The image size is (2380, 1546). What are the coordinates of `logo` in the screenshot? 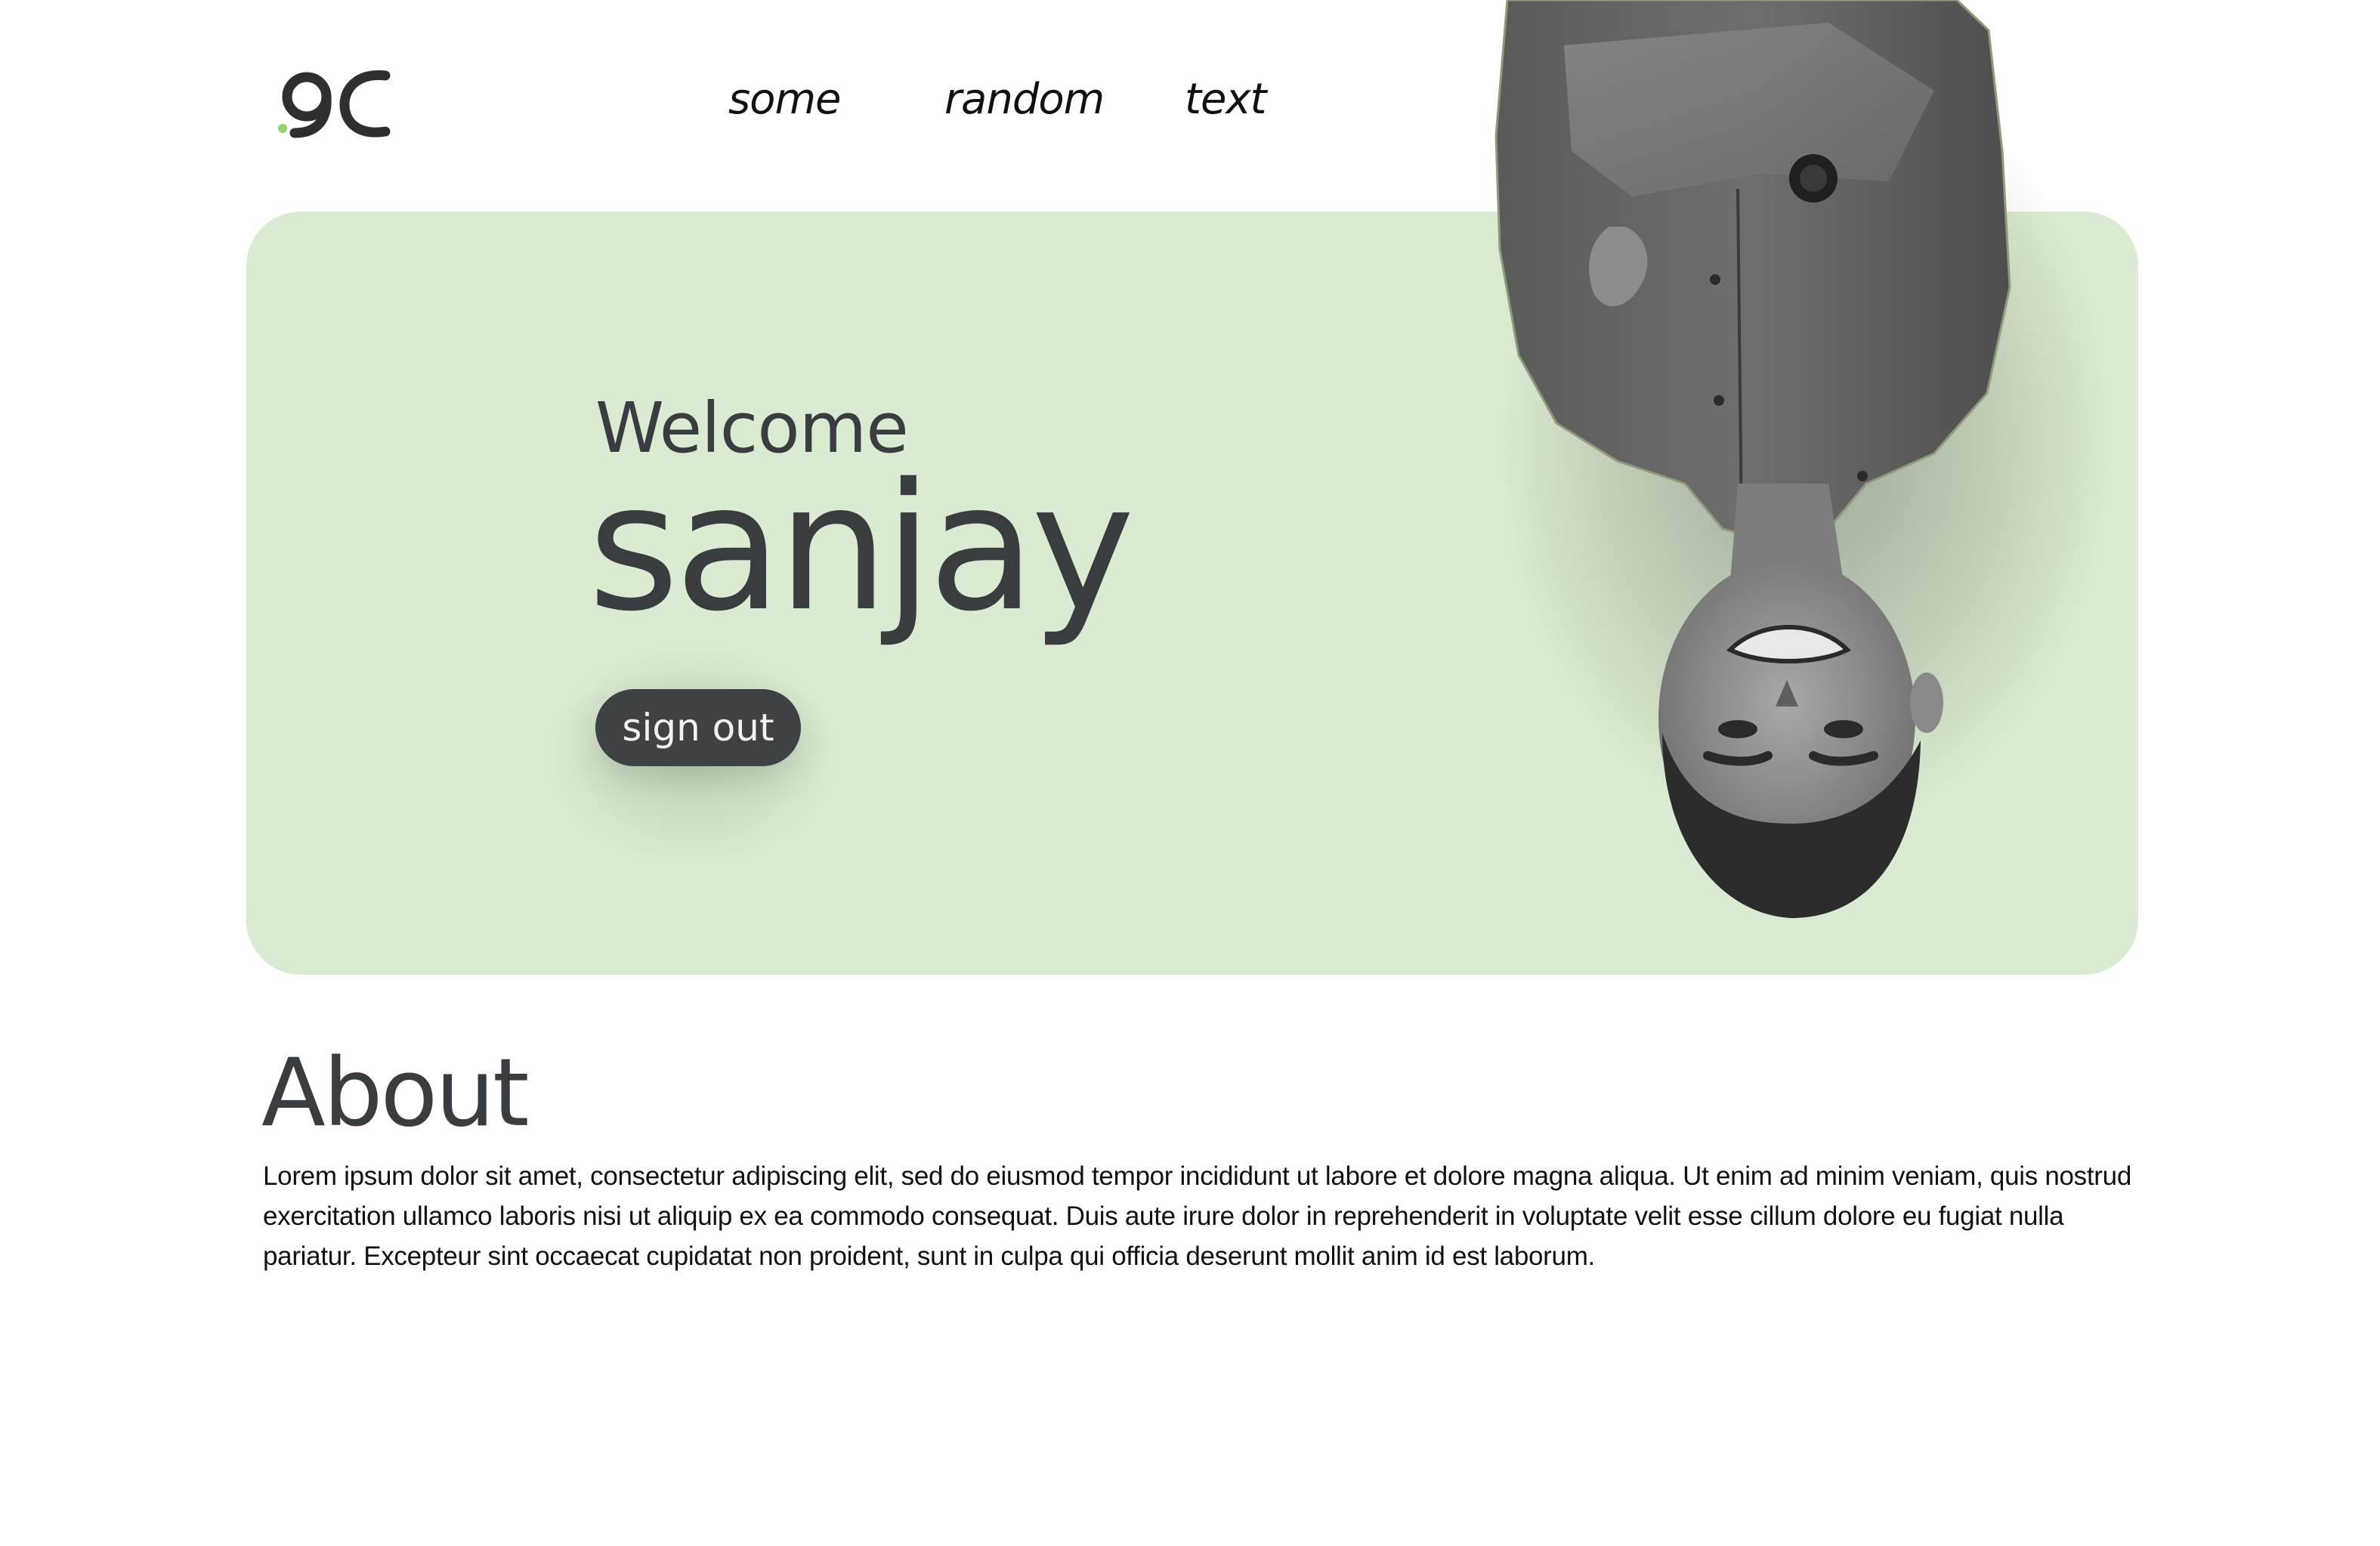 It's located at (336, 102).